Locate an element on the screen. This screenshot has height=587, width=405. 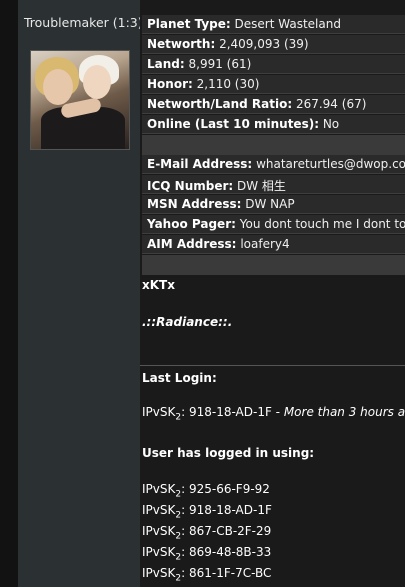
login-history-item: IPvSK2: 869-48-8B-33 is located at coordinates (207, 554).